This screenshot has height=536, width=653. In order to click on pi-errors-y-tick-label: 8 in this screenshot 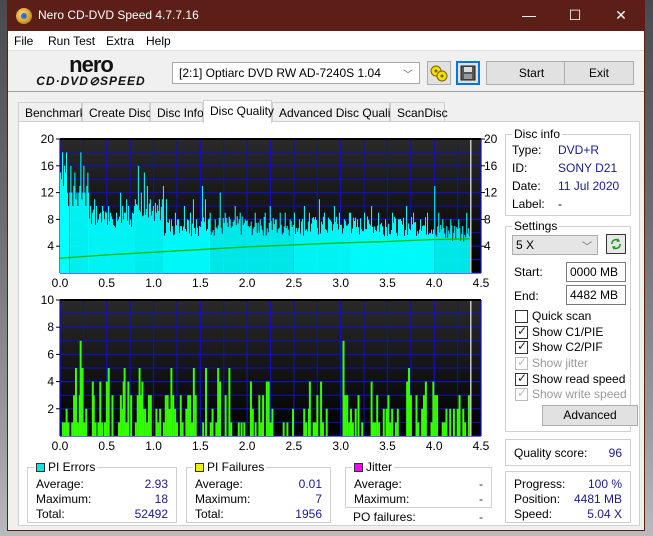, I will do `click(50, 219)`.